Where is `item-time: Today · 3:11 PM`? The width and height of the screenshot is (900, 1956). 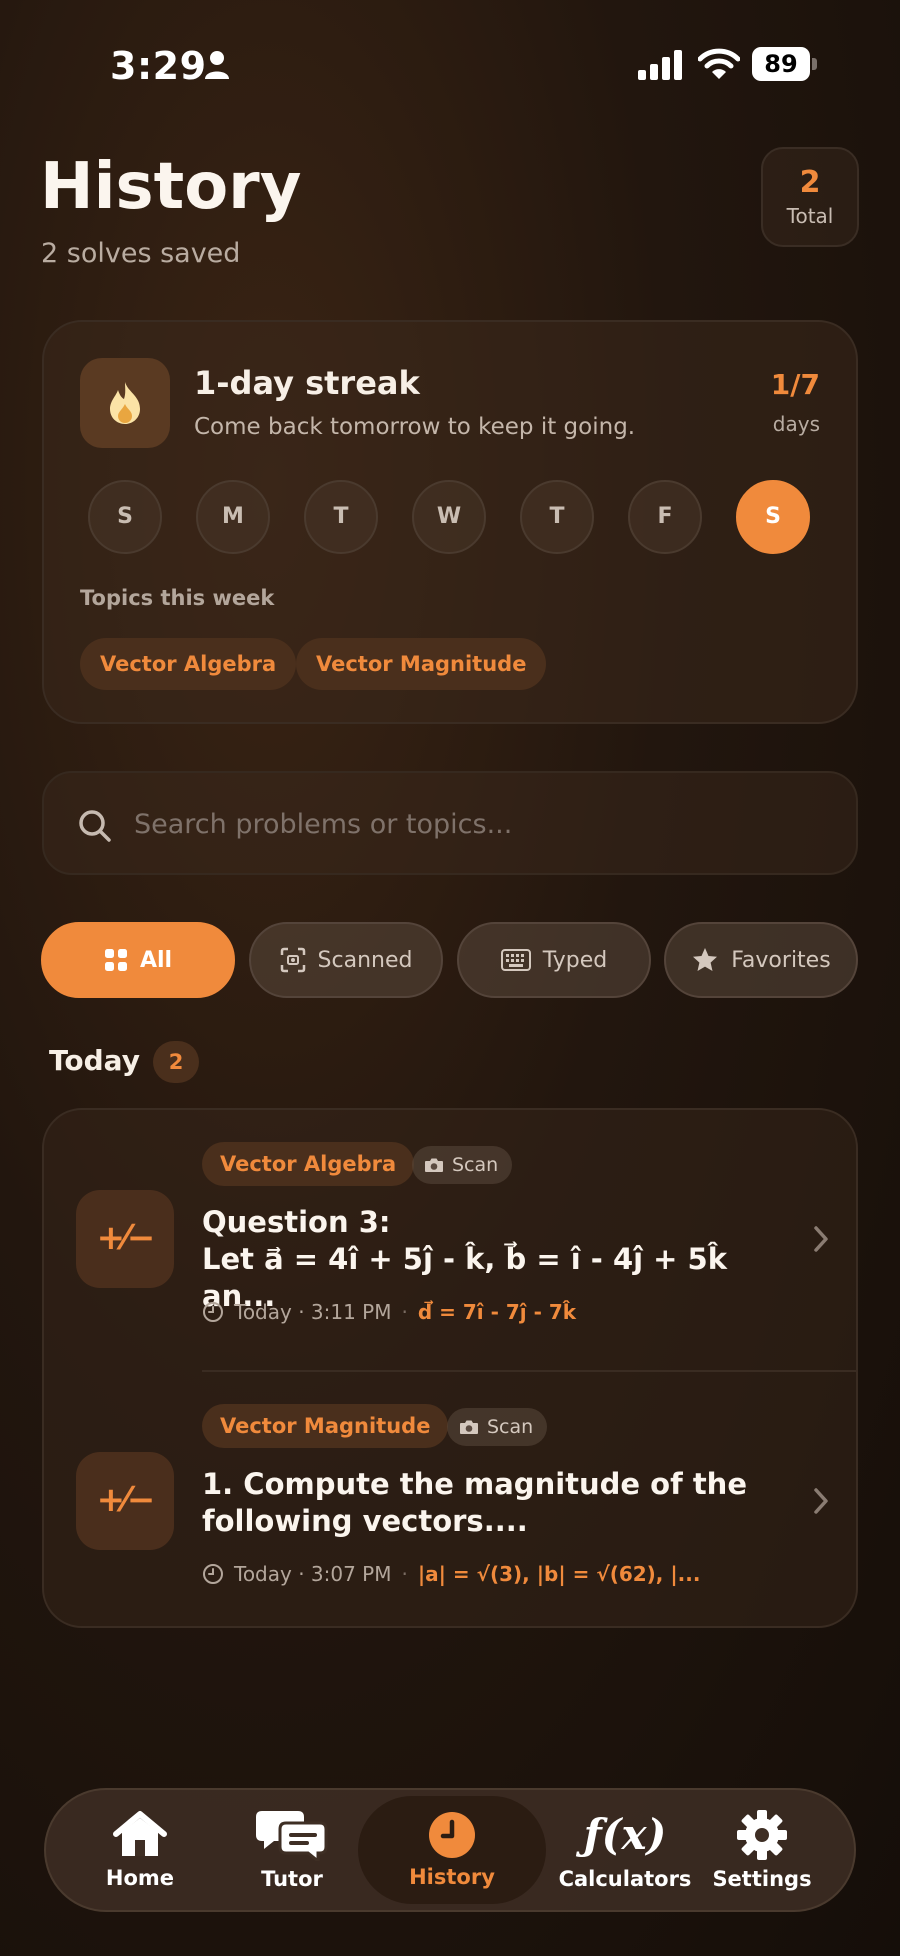
item-time: Today · 3:11 PM is located at coordinates (313, 1312).